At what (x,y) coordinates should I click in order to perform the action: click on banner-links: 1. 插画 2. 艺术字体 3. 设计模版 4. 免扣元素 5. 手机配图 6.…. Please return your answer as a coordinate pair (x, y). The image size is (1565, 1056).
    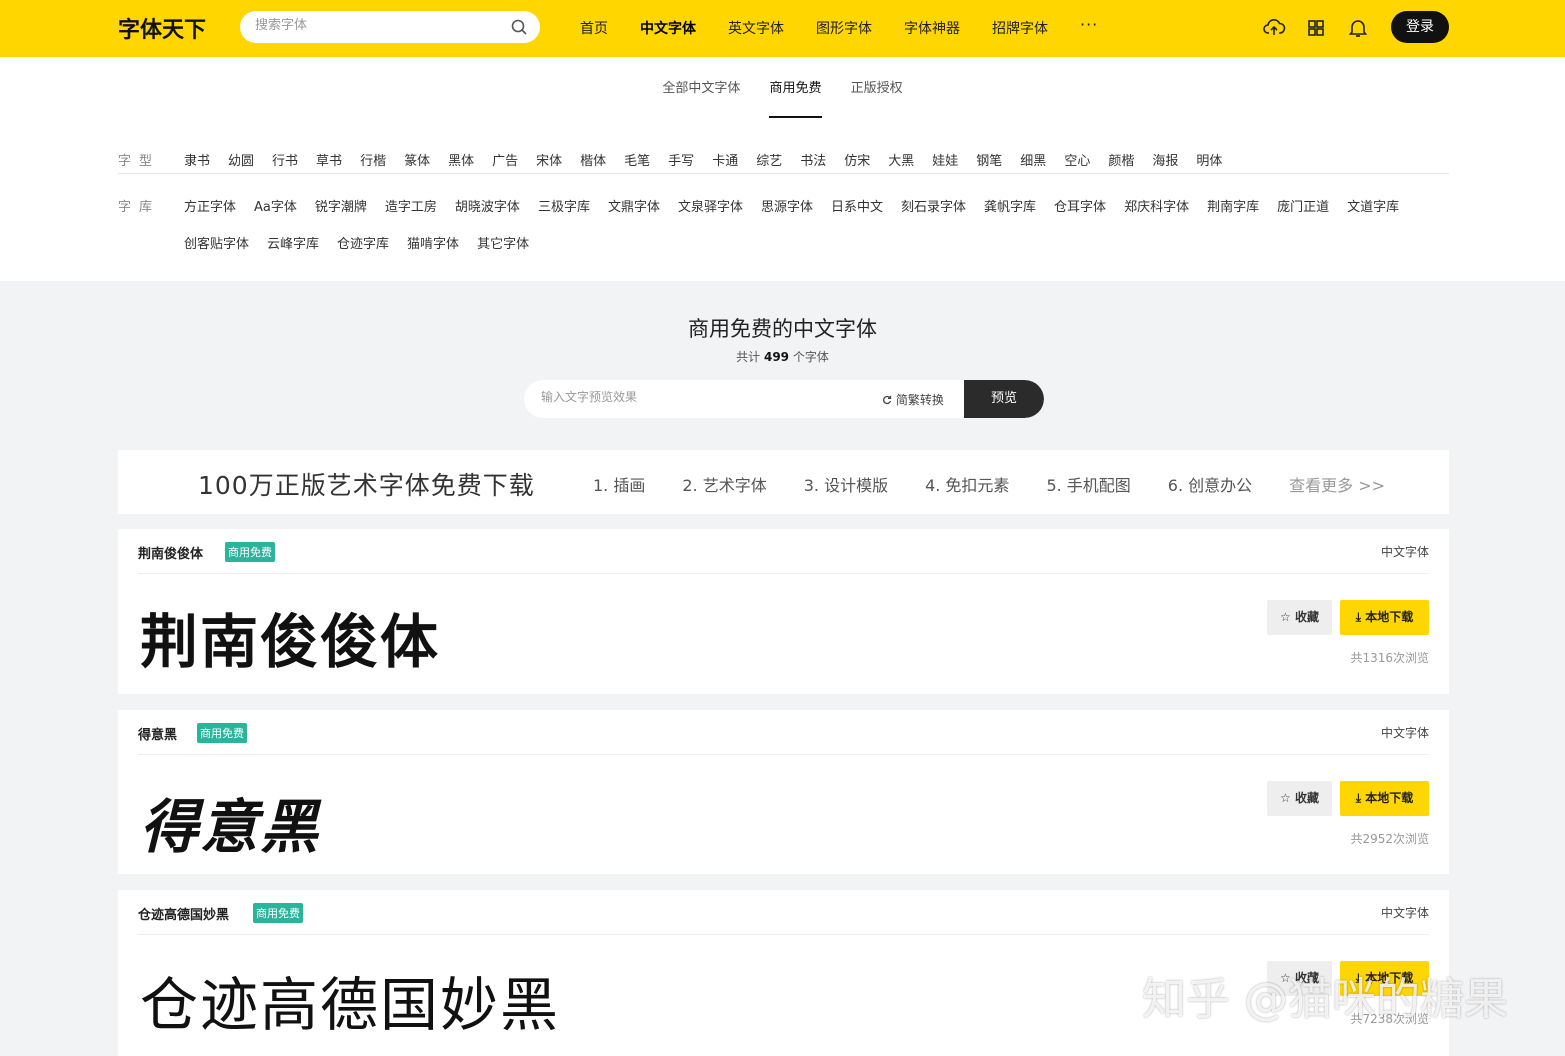
    Looking at the image, I should click on (1007, 484).